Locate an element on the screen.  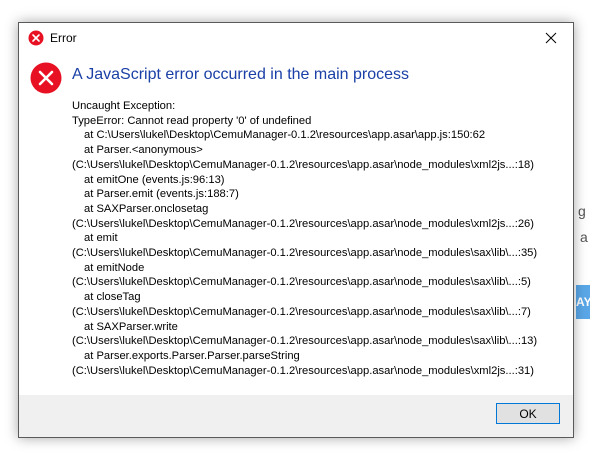
error-detail-line: at Parser.<anonymous> is located at coordinates (143, 150).